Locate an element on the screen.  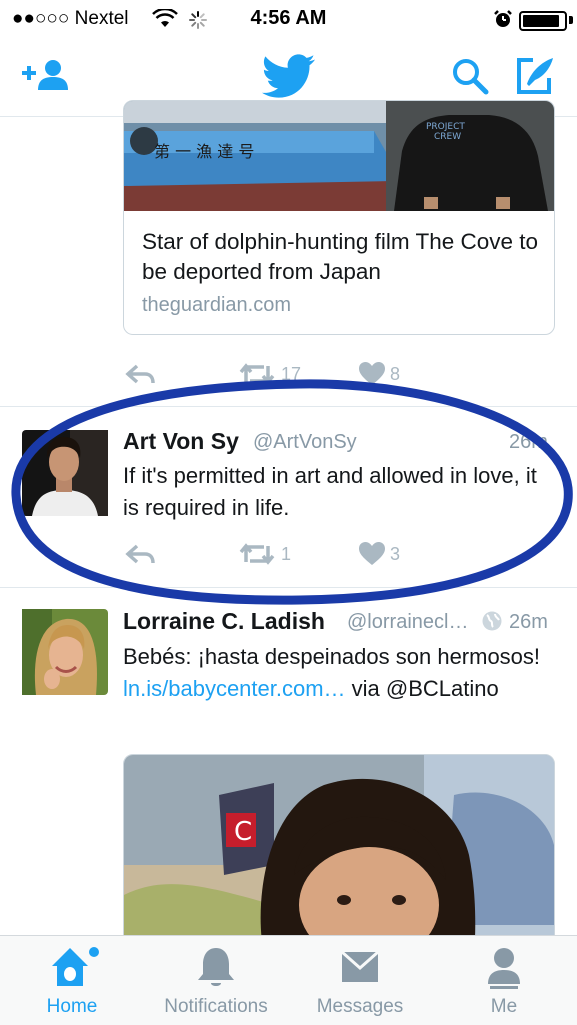
tab-label: Home is located at coordinates (72, 1006).